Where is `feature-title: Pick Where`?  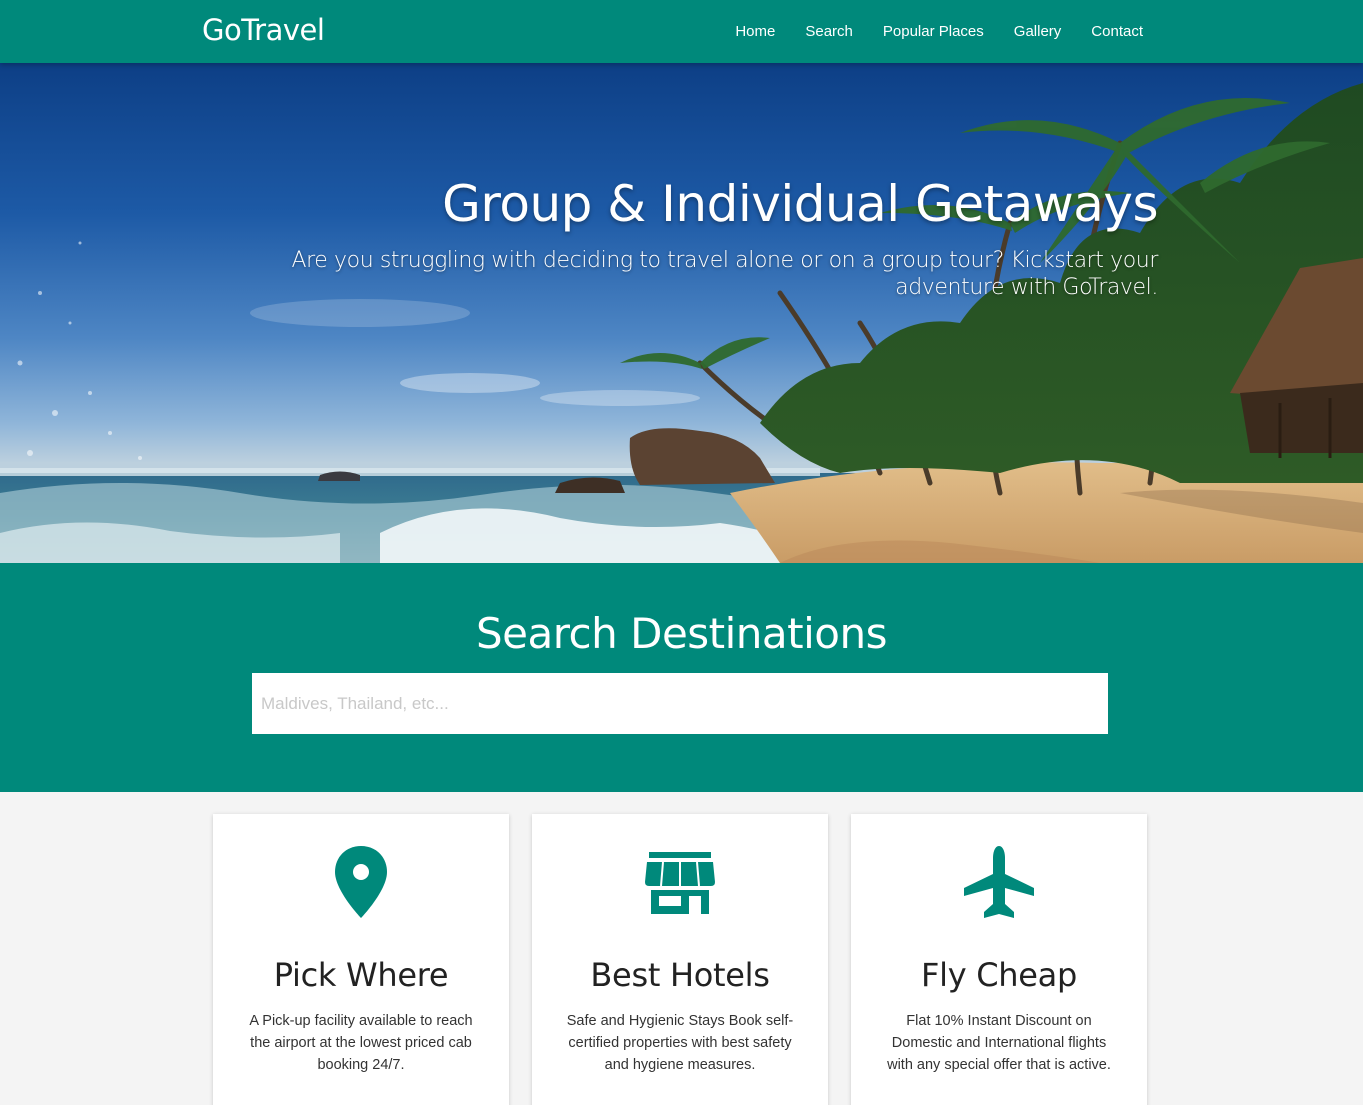 feature-title: Pick Where is located at coordinates (361, 975).